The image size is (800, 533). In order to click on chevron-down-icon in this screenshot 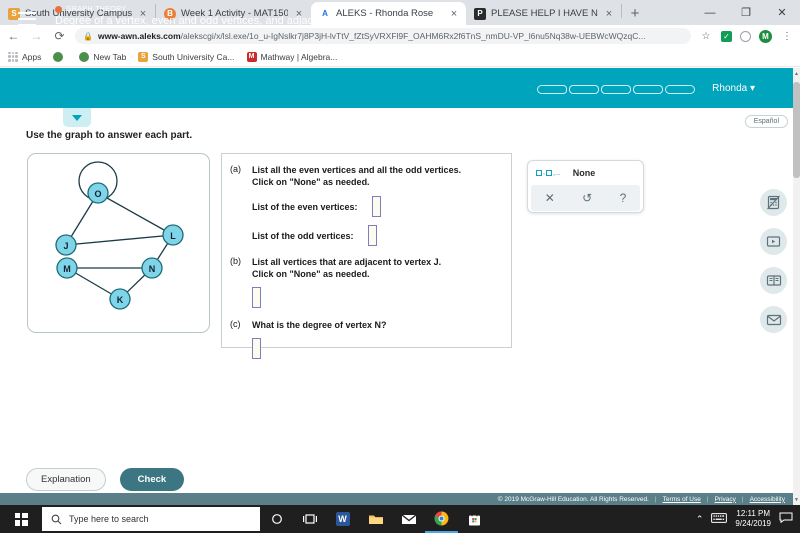, I will do `click(77, 117)`.